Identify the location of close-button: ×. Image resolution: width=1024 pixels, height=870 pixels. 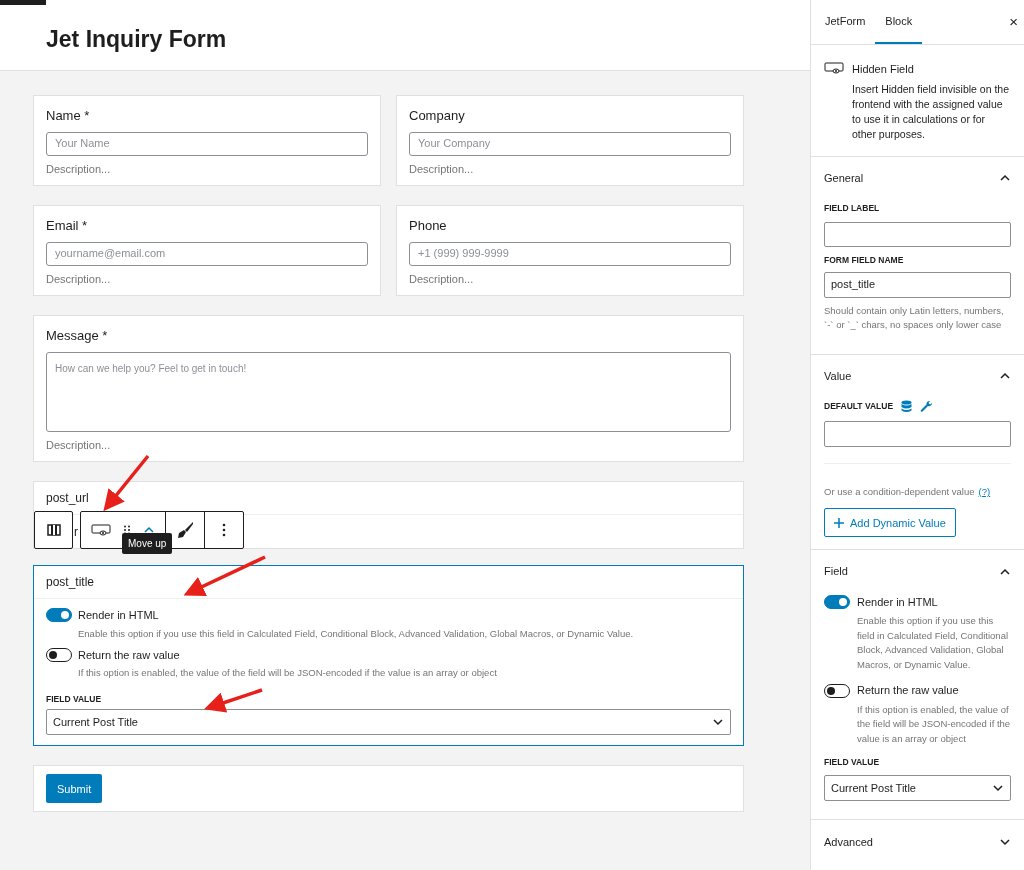
(1013, 22).